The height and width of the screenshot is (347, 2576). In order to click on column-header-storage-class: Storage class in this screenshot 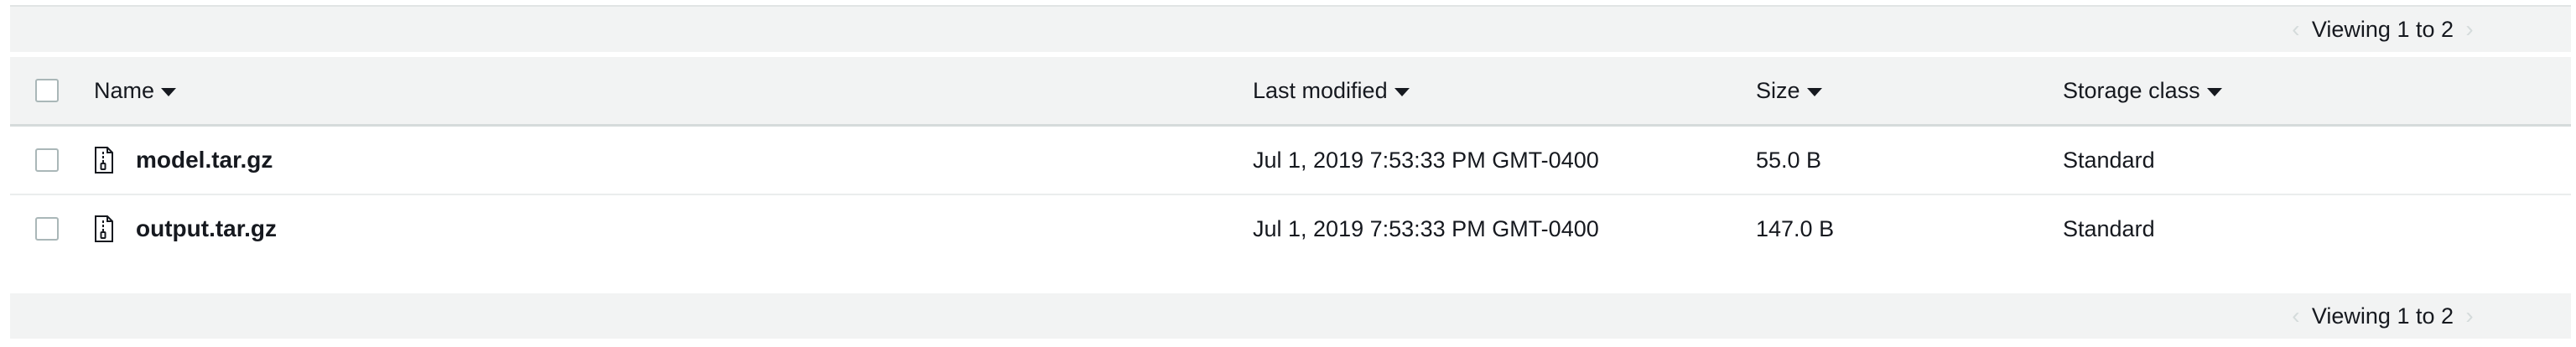, I will do `click(2142, 90)`.